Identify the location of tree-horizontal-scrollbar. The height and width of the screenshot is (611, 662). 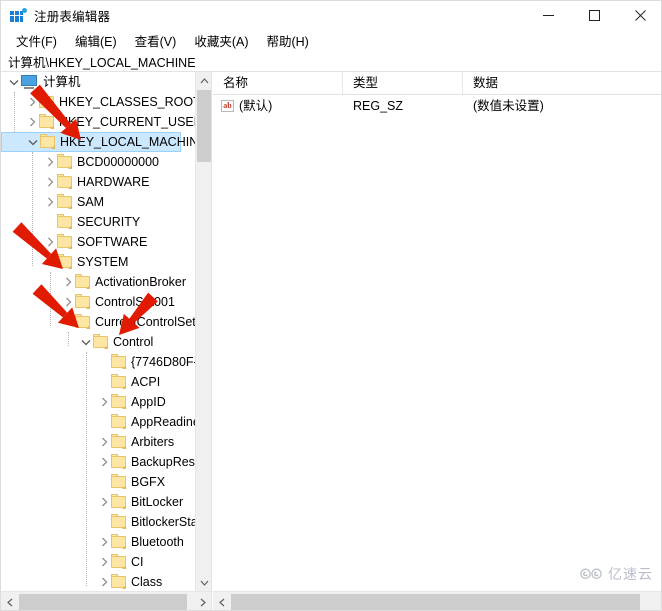
(106, 600).